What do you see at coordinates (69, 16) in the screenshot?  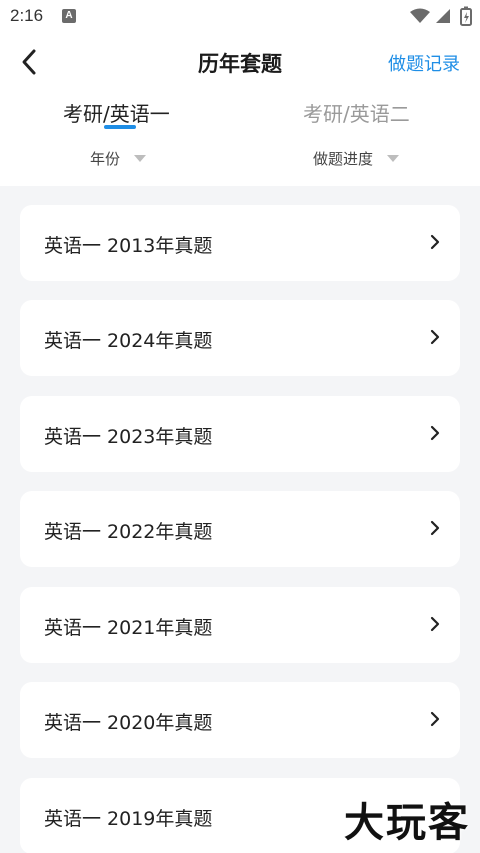 I see `notification-badge: A` at bounding box center [69, 16].